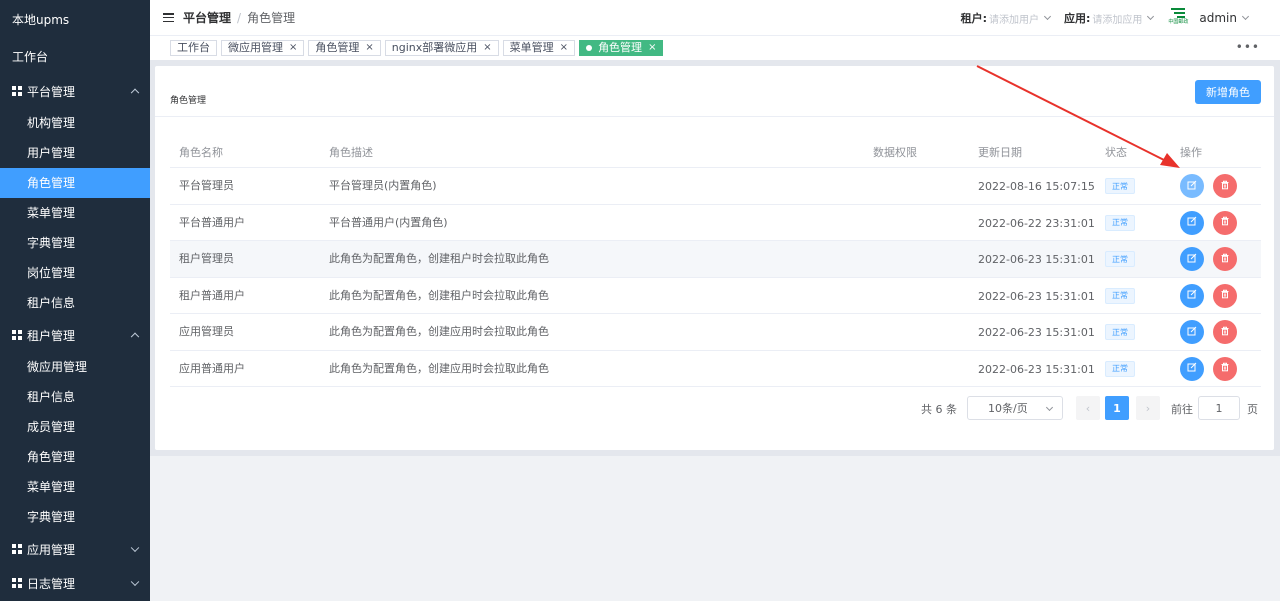 This screenshot has width=1280, height=601. I want to click on col-date: 更新日期, so click(1000, 152).